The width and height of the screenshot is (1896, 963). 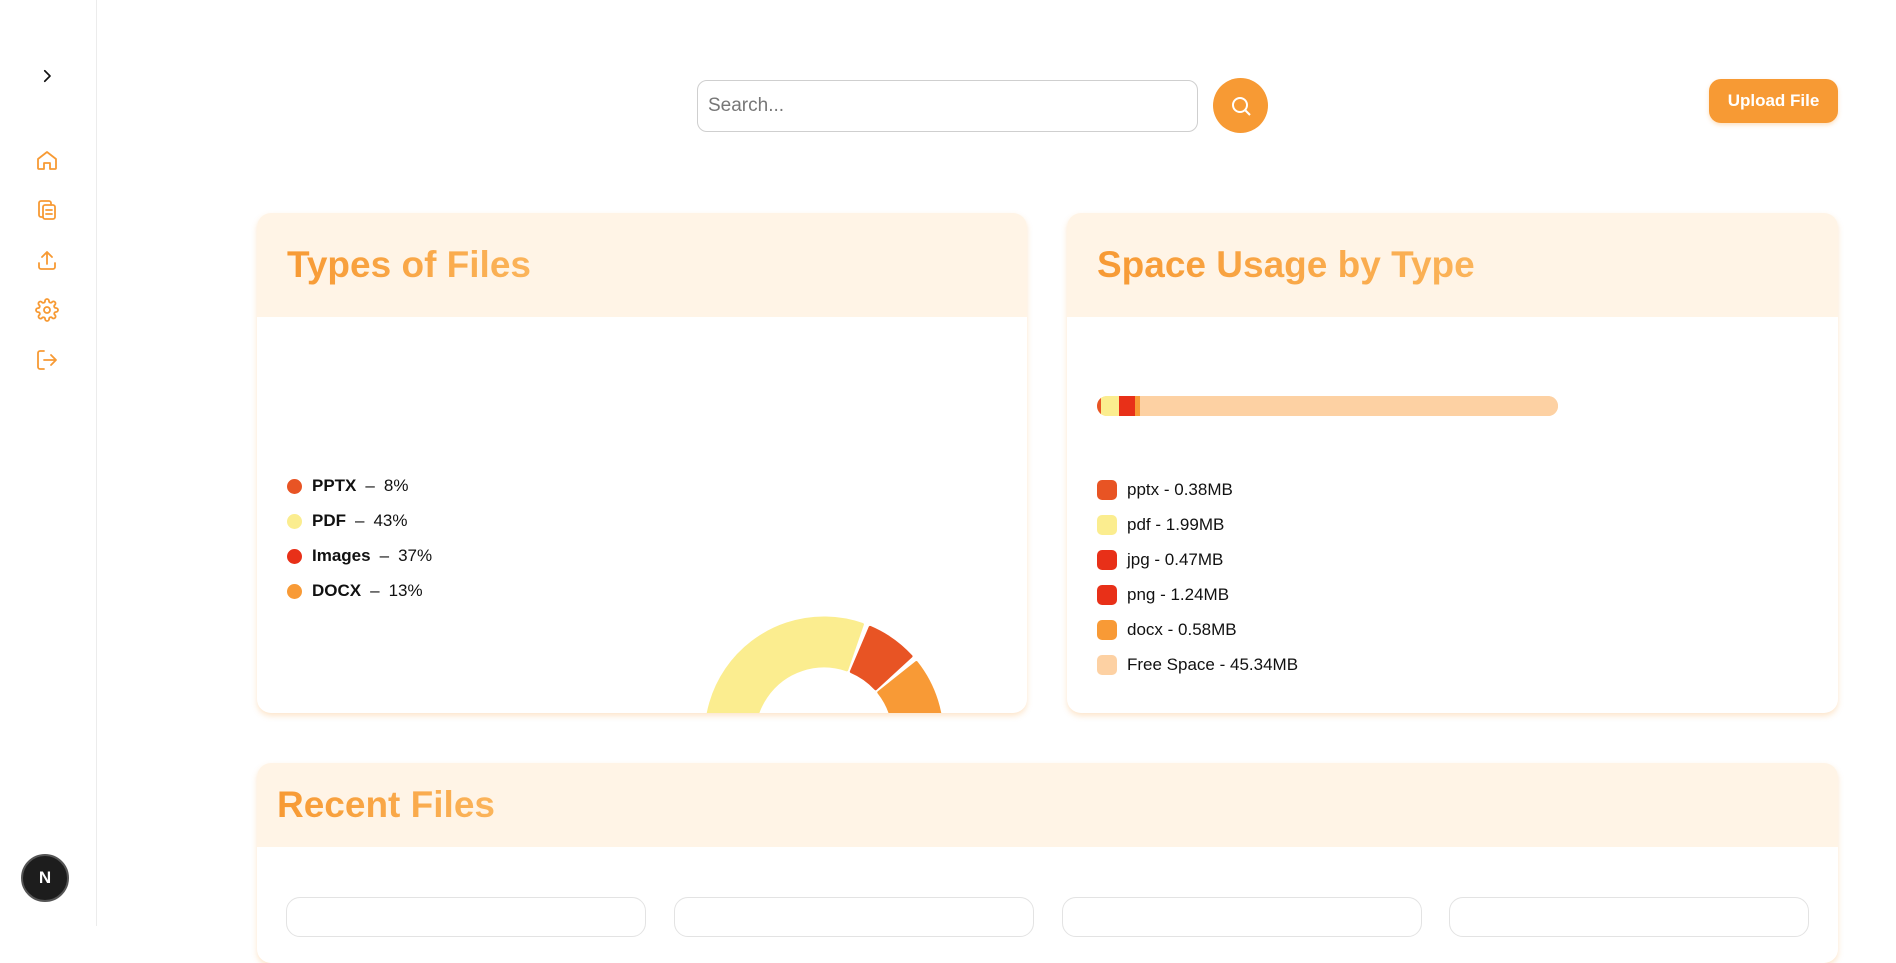 What do you see at coordinates (347, 521) in the screenshot?
I see `legend-item: PDF –43%` at bounding box center [347, 521].